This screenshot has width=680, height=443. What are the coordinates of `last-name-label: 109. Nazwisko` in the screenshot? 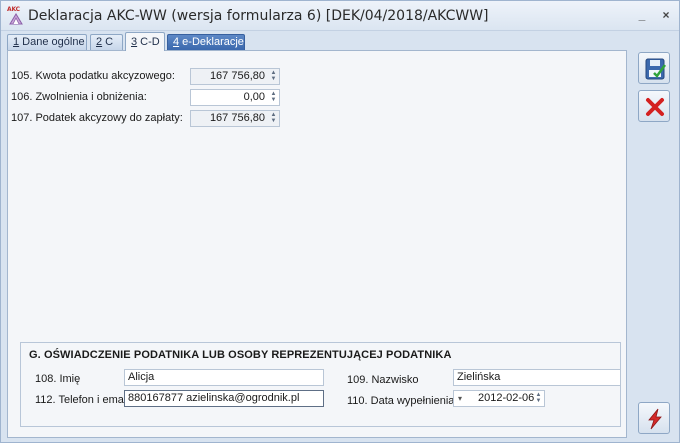 It's located at (383, 380).